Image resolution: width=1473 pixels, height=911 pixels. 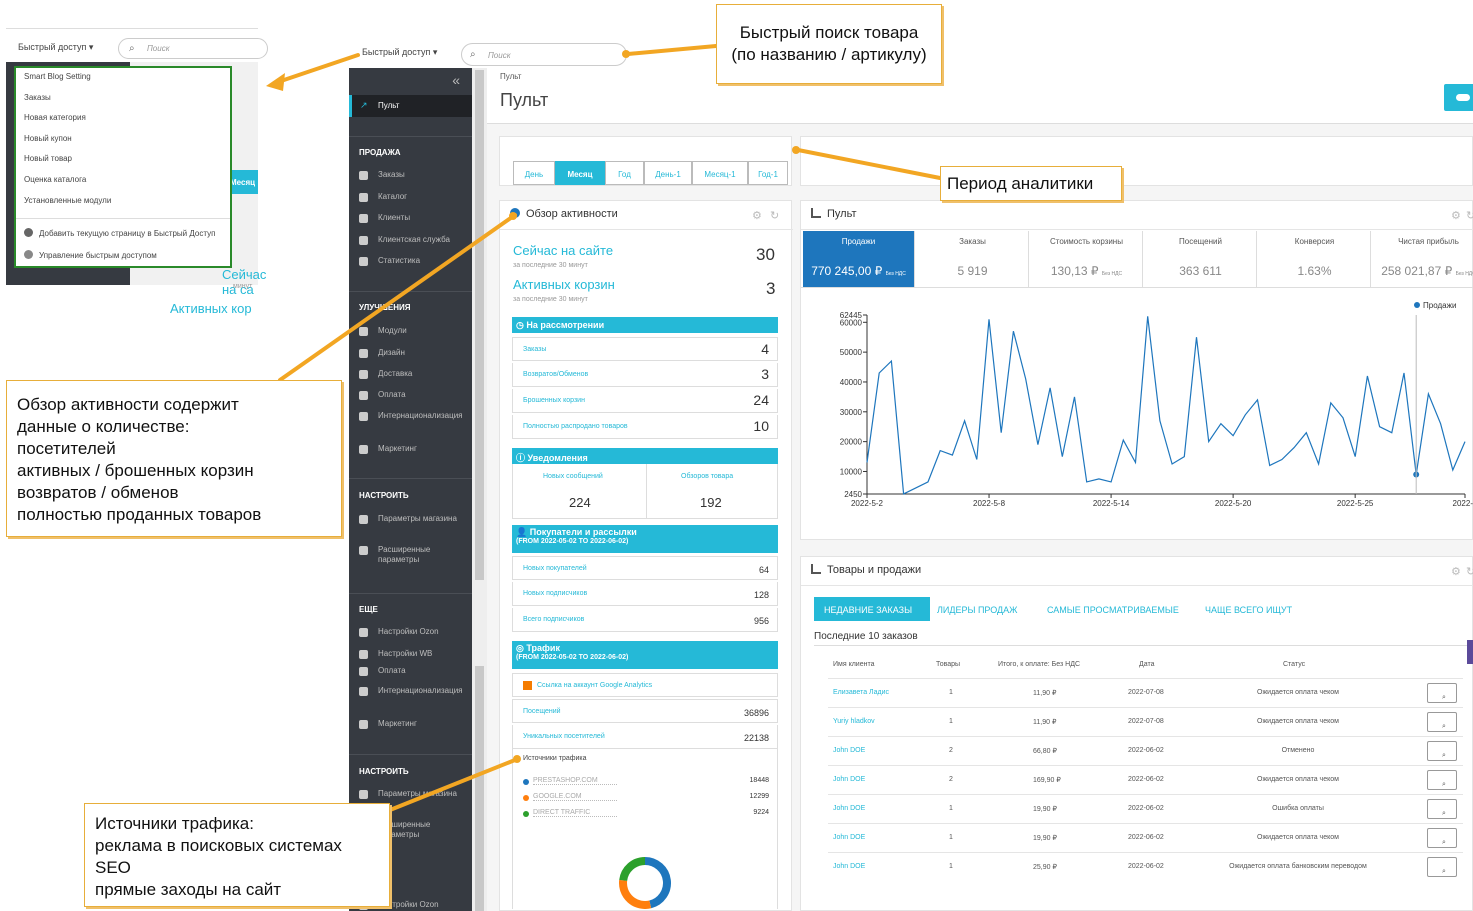 I want to click on sidebar-item-dashboard: ↗ Пульт, so click(x=410, y=106).